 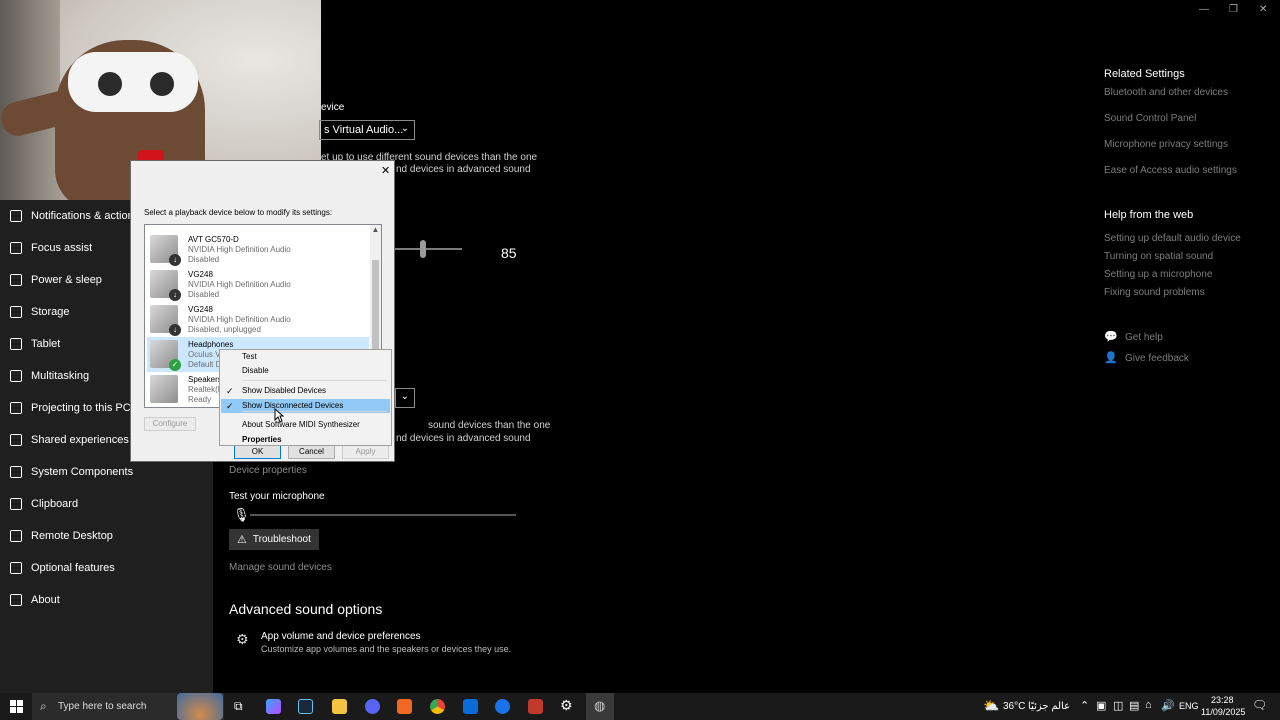 What do you see at coordinates (16, 706) in the screenshot?
I see `windows-start-icon` at bounding box center [16, 706].